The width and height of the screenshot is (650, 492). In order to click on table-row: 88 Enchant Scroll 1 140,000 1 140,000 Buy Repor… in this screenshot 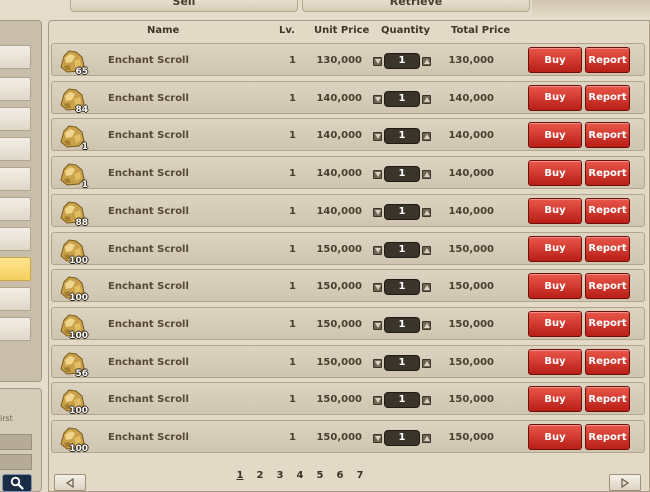, I will do `click(348, 210)`.